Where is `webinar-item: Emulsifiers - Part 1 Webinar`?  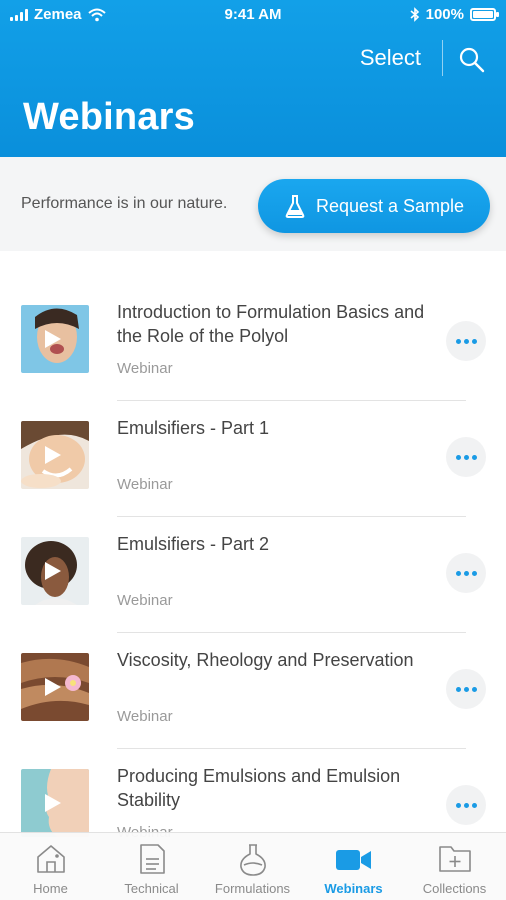
webinar-item: Emulsifiers - Part 1 Webinar is located at coordinates (253, 459).